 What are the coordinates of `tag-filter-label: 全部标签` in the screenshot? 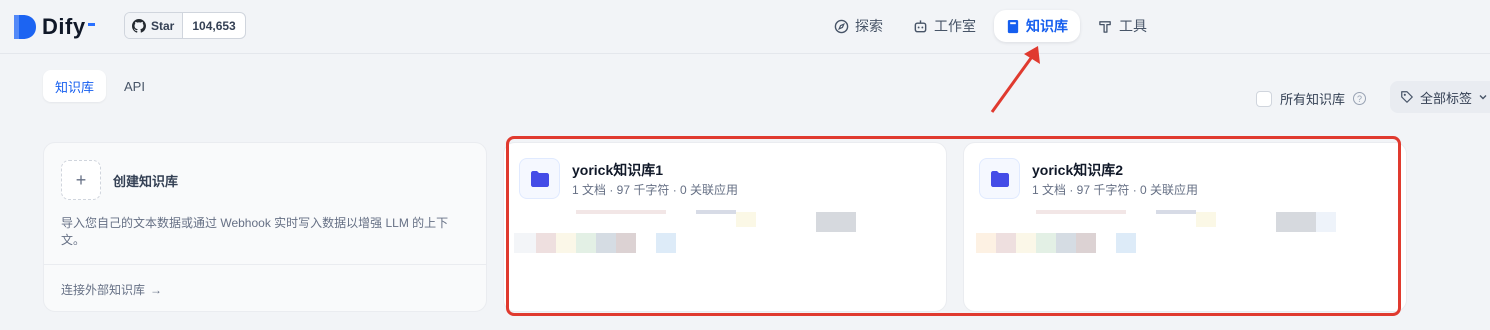 It's located at (1446, 98).